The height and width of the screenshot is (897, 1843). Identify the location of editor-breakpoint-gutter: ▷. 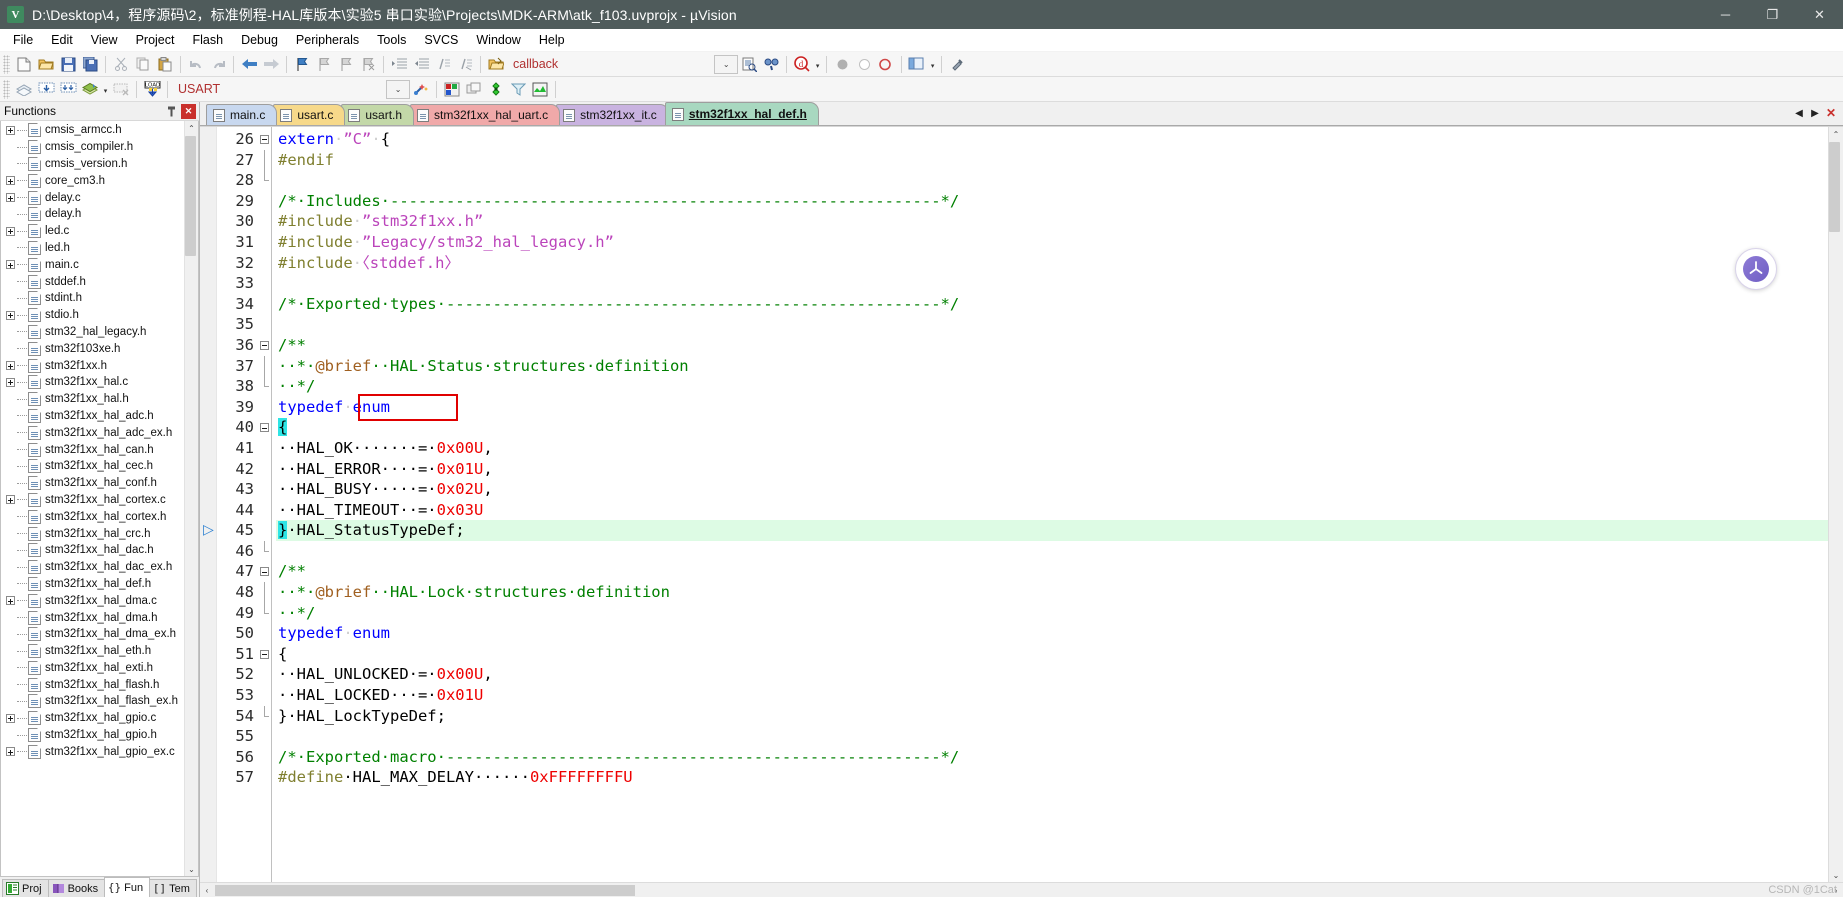
(208, 504).